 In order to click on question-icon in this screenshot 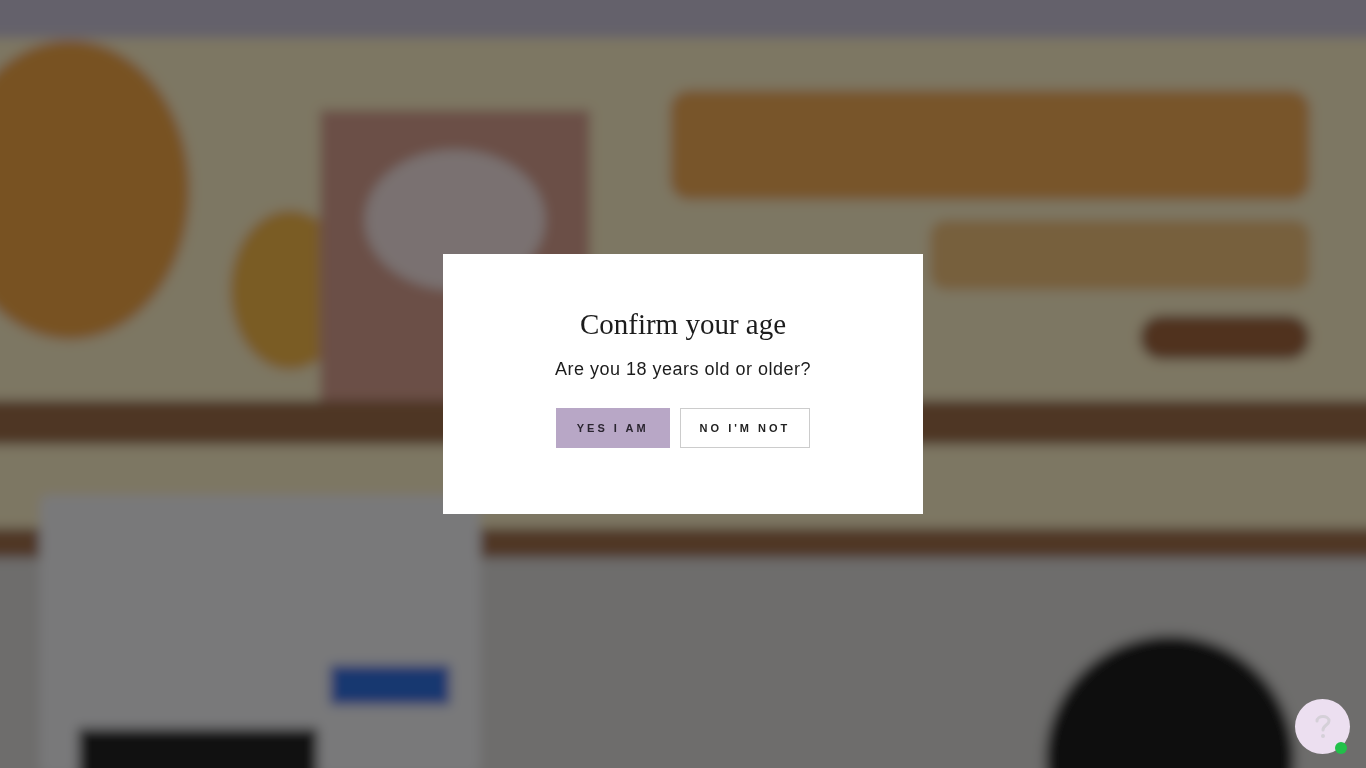, I will do `click(1322, 726)`.